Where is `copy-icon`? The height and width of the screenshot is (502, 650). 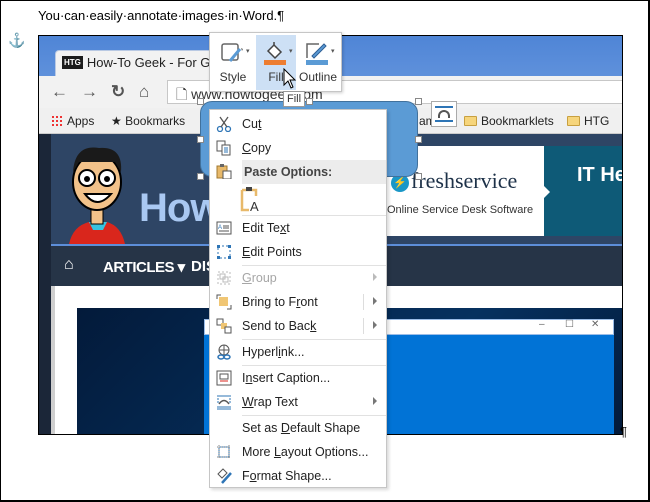
copy-icon is located at coordinates (223, 148).